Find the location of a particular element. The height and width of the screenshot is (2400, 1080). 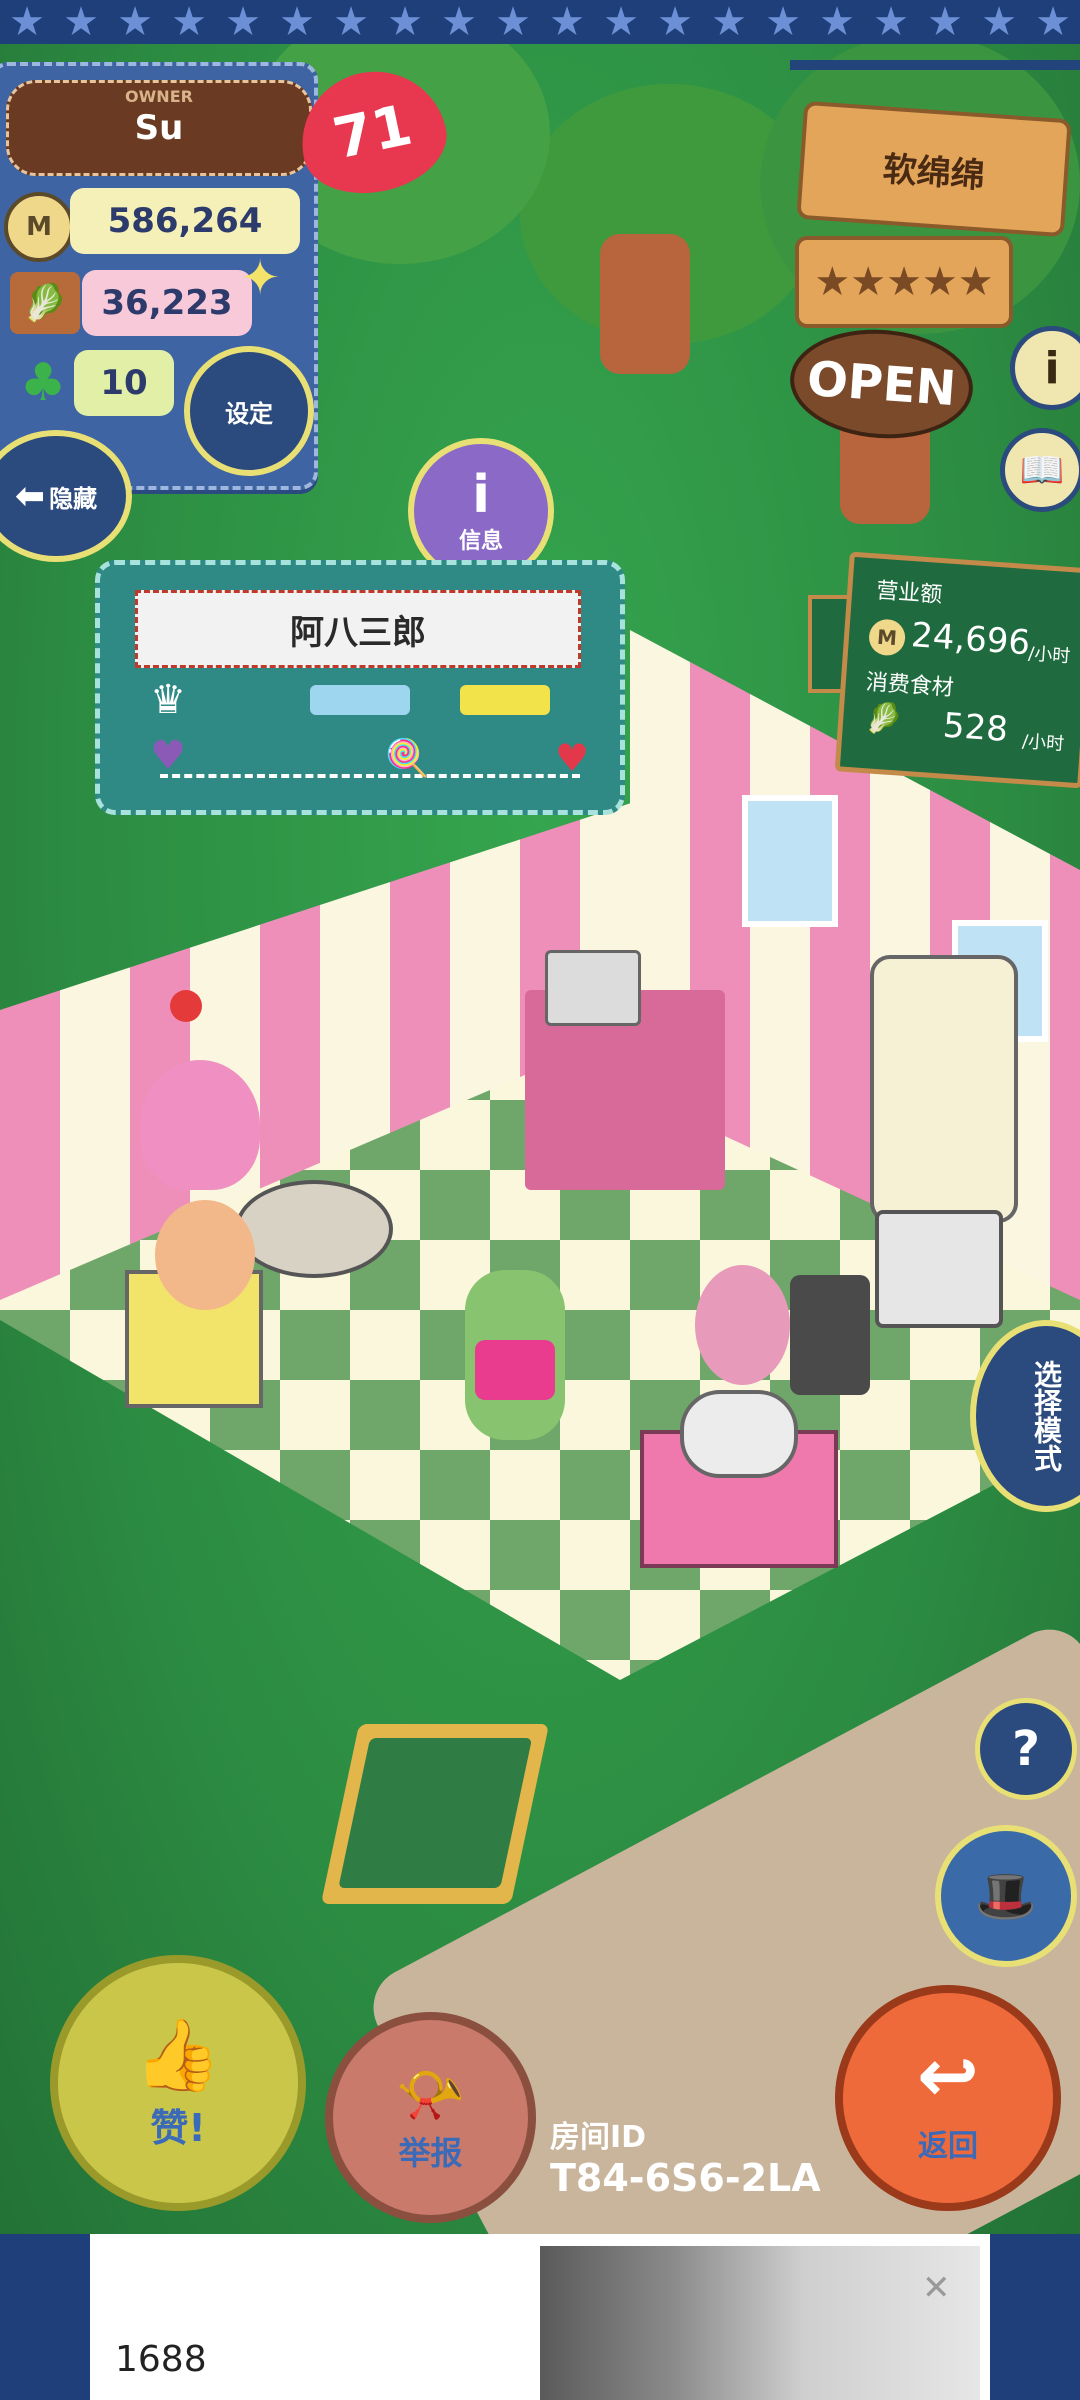

report-button: 📯 举报 is located at coordinates (430, 2117).